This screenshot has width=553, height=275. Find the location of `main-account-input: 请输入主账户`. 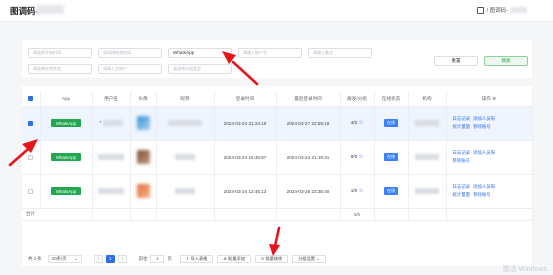

main-account-input: 请输入主账户 is located at coordinates (130, 69).